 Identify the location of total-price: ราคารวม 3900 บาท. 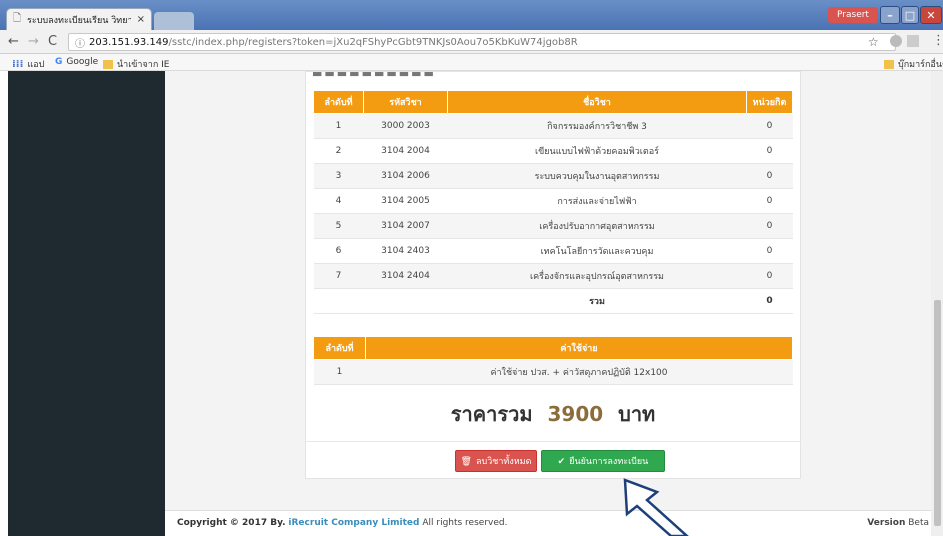
(553, 414).